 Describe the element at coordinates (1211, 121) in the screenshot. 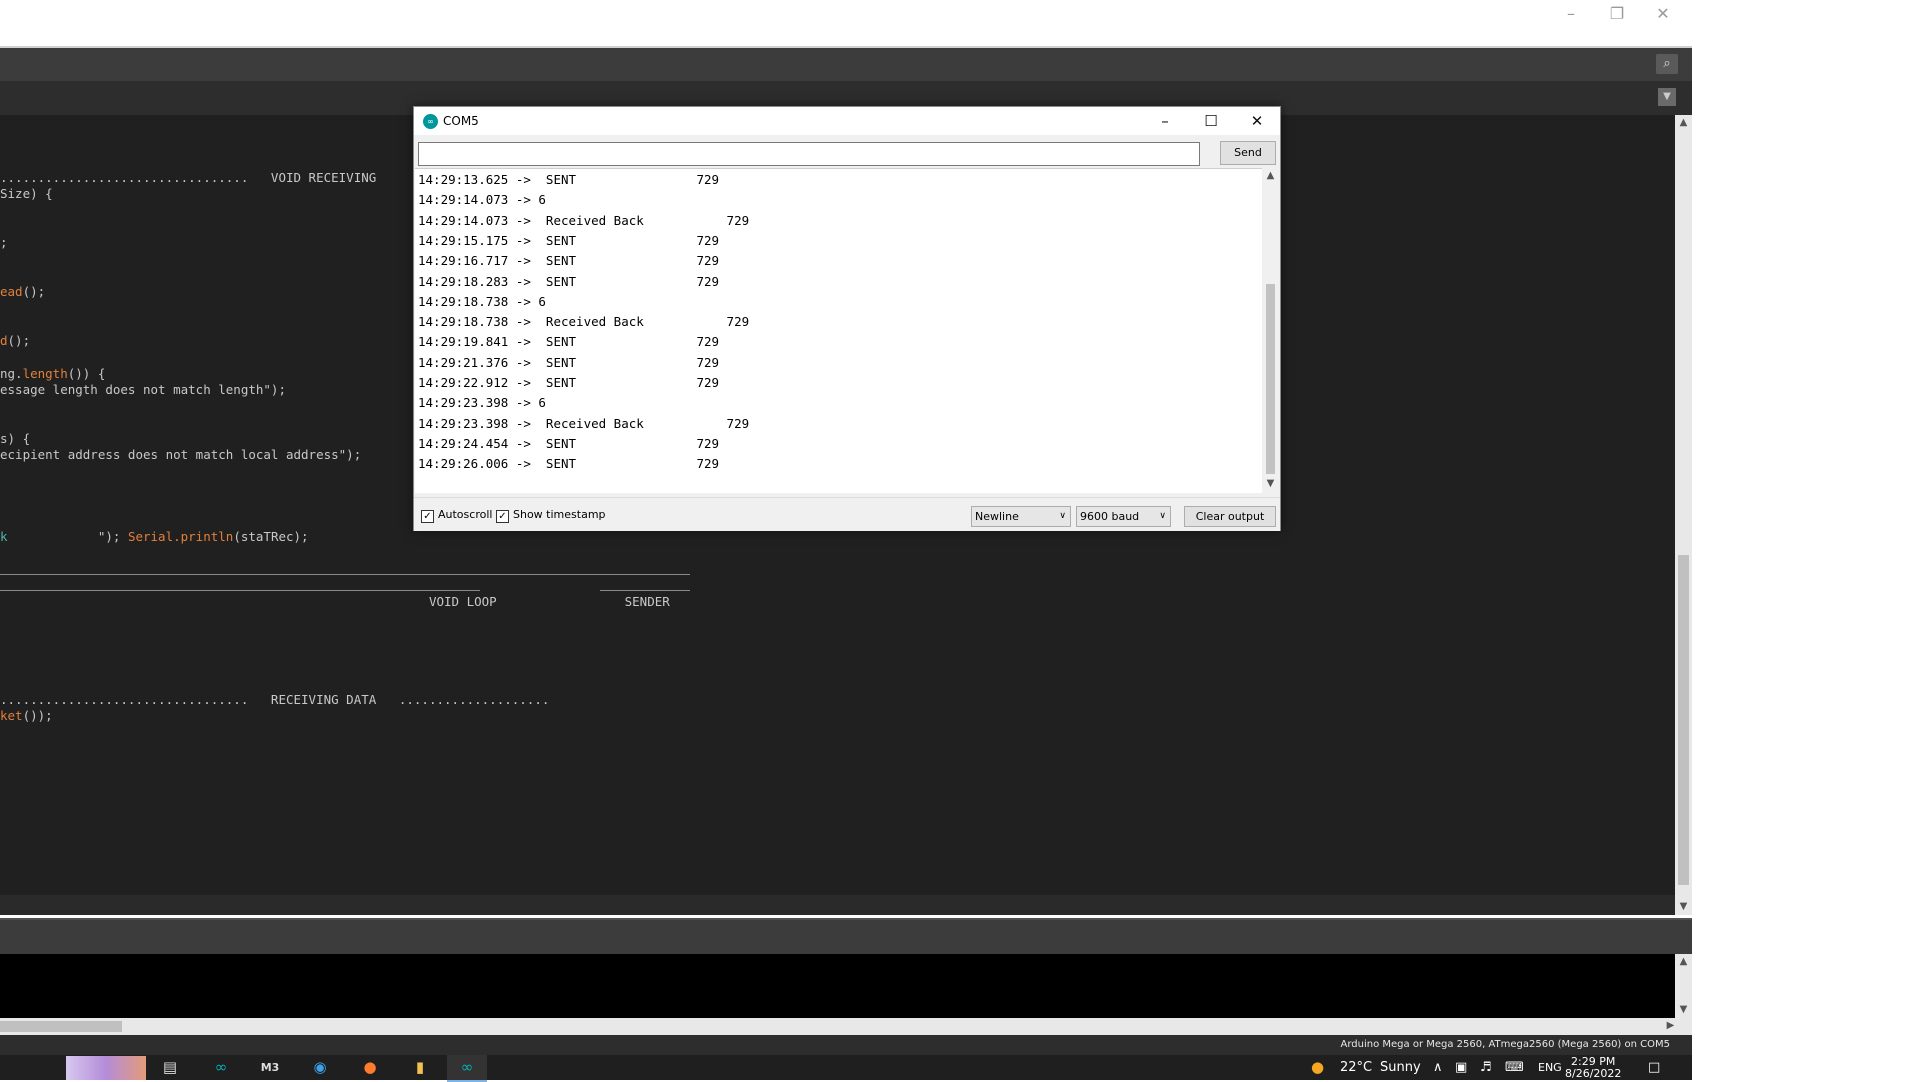

I see `serial-maximize-button: ☐` at that location.